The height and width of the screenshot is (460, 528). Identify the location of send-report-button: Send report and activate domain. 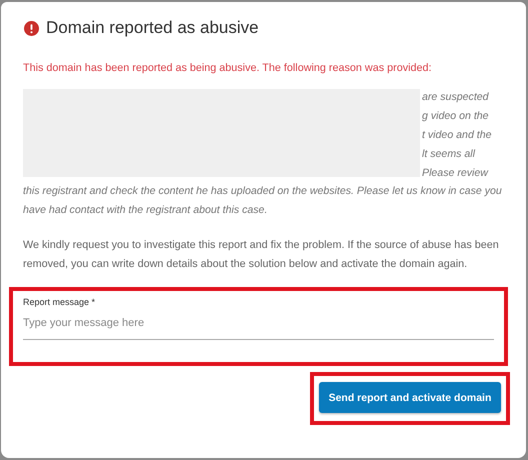
(410, 397).